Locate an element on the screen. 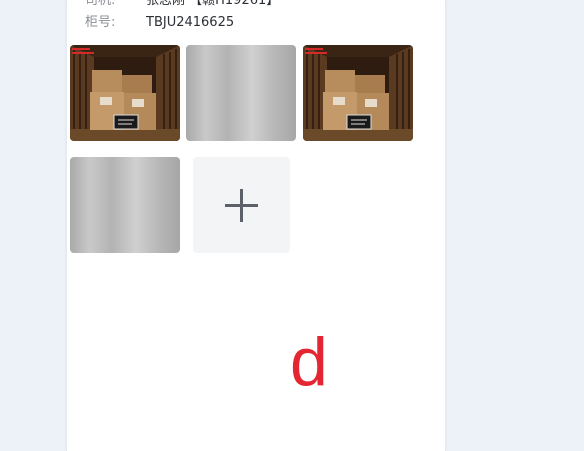 This screenshot has height=451, width=584. add-photo-button is located at coordinates (241, 205).